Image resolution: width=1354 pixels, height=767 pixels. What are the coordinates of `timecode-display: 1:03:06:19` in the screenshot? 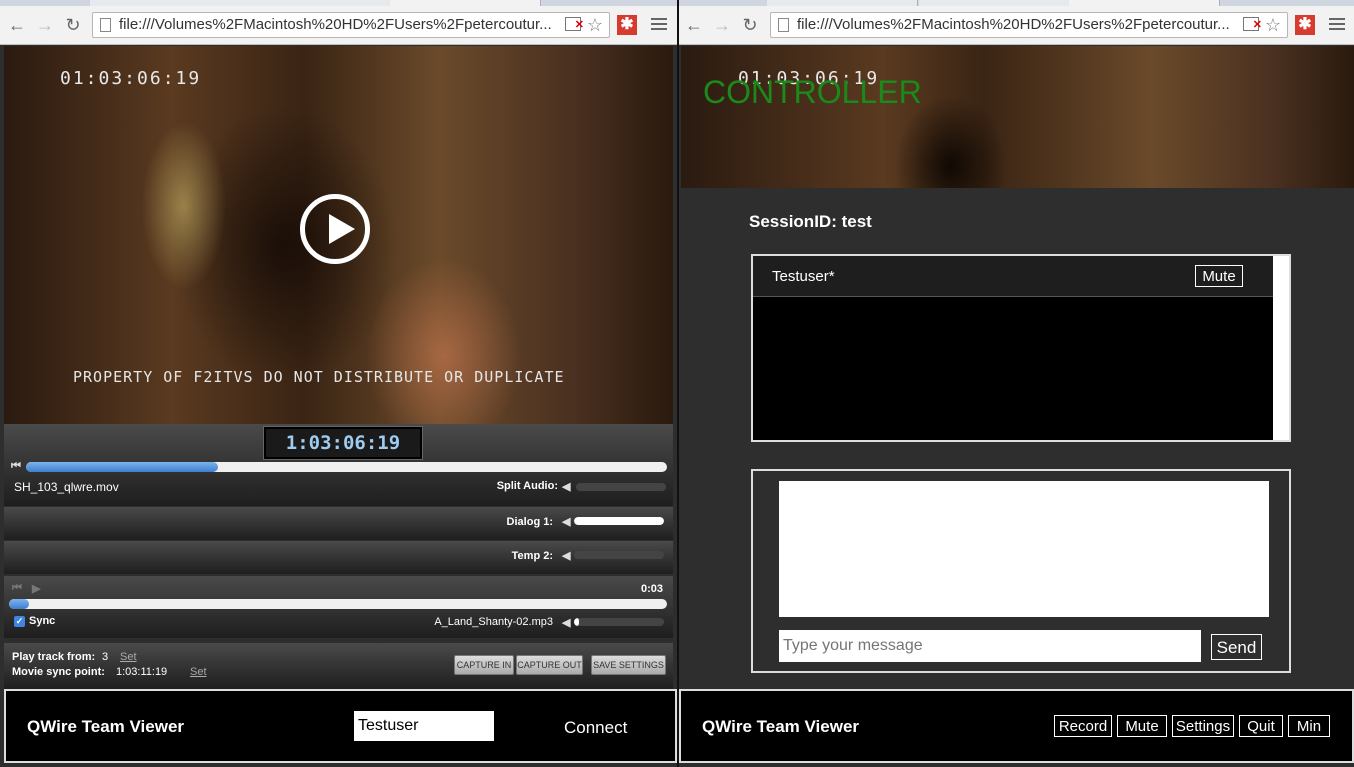 It's located at (343, 443).